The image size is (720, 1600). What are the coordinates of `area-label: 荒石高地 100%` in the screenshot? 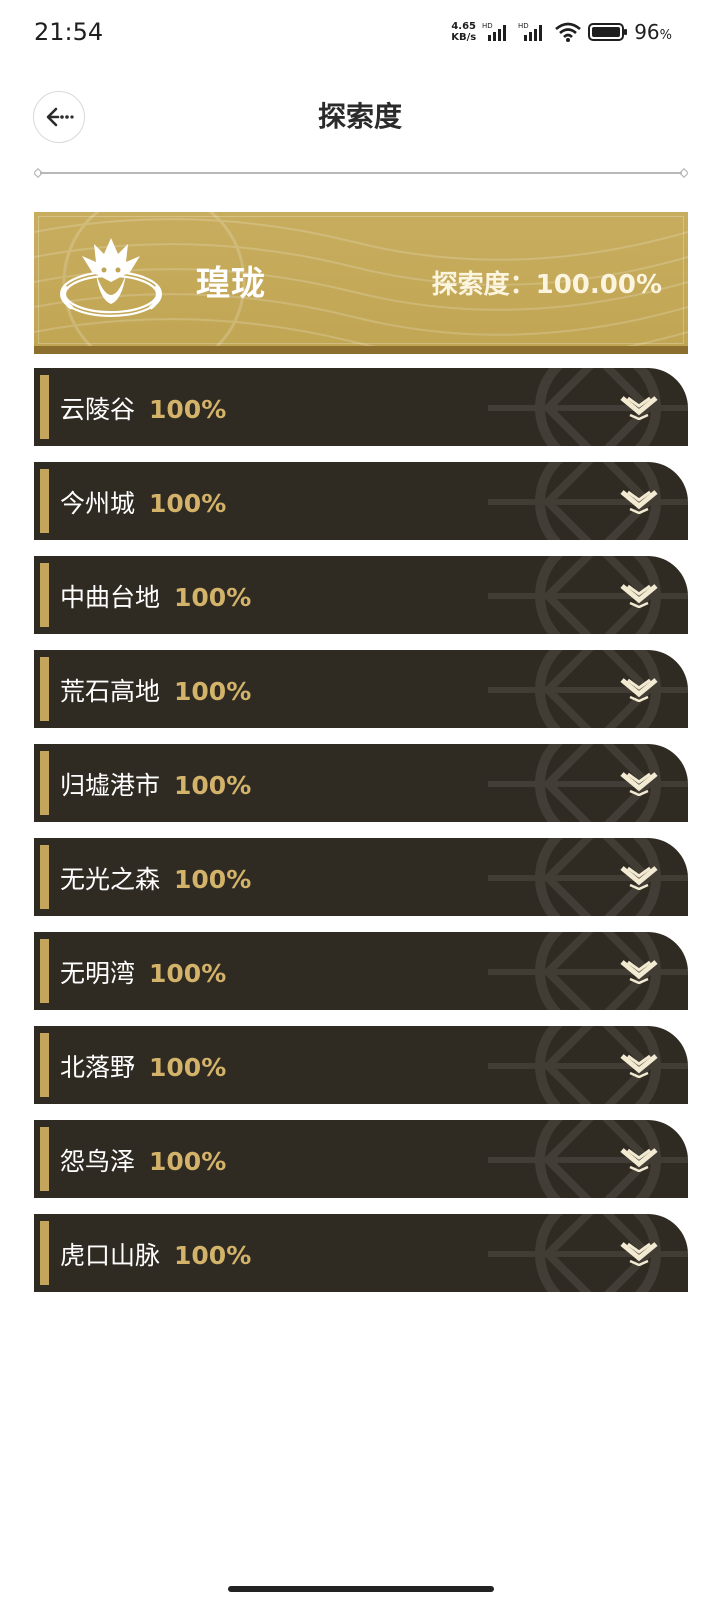 It's located at (155, 690).